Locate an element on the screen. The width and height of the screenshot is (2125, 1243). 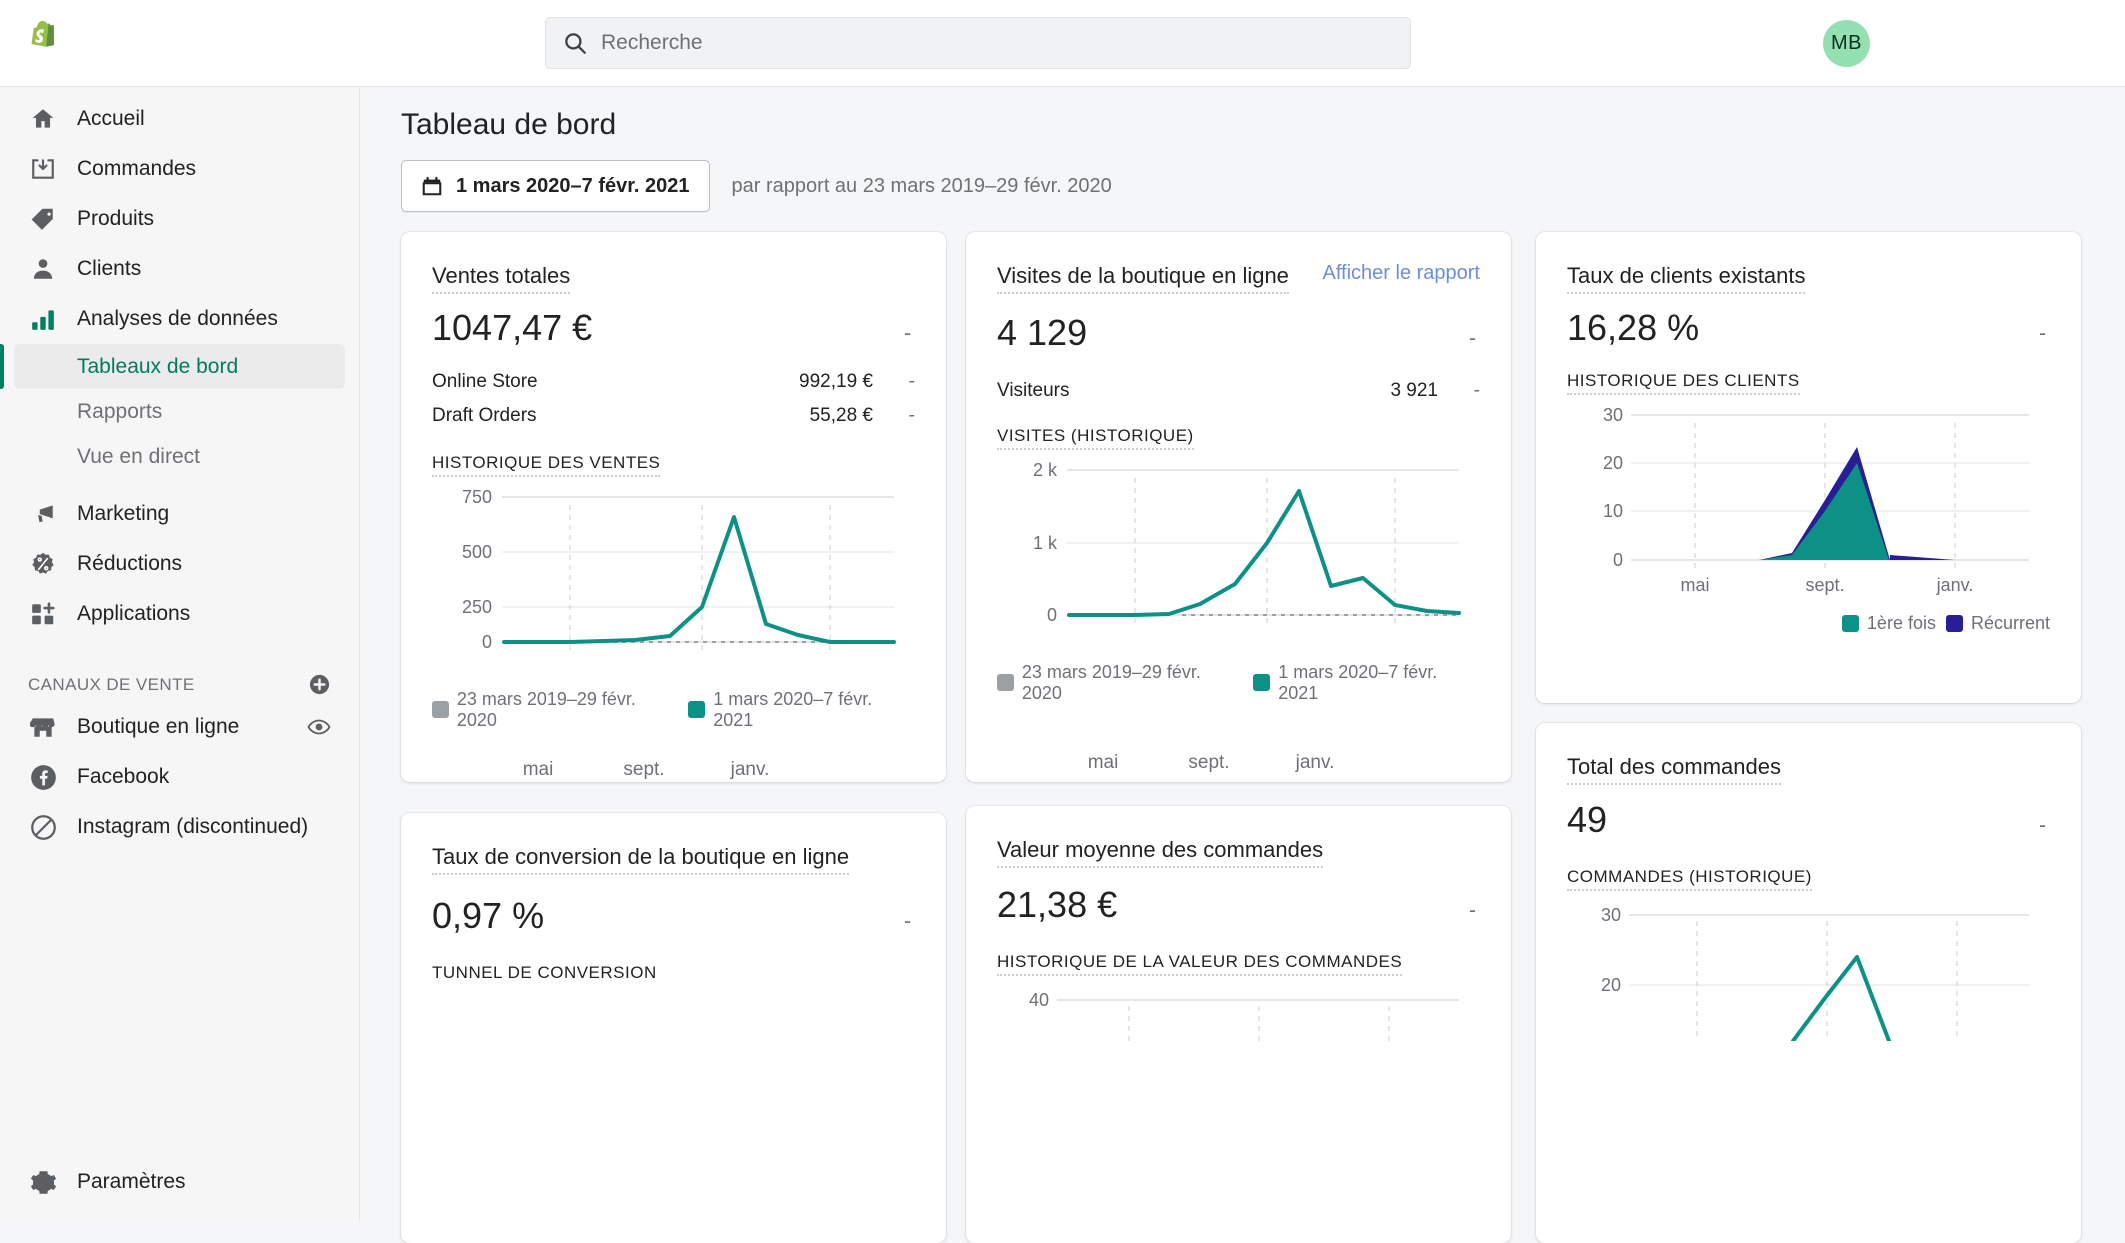
legend-label: 1ère fois is located at coordinates (1901, 622).